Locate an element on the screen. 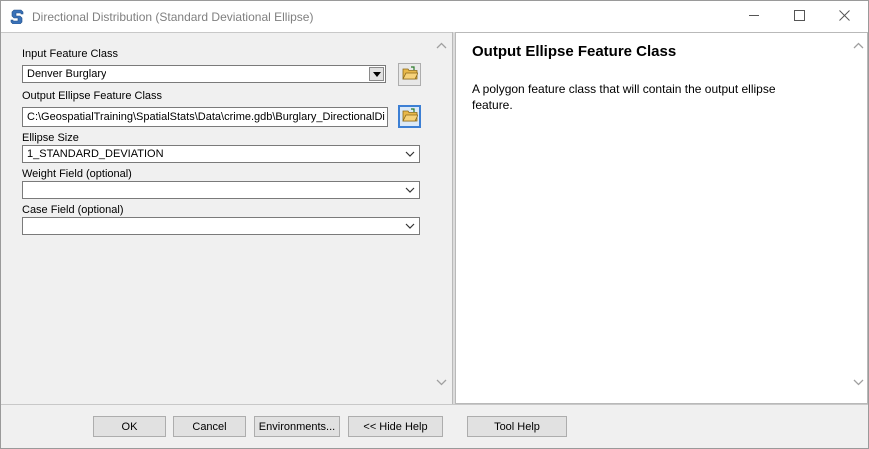  input-feature-class-dropdown: Denver Burglary is located at coordinates (204, 74).